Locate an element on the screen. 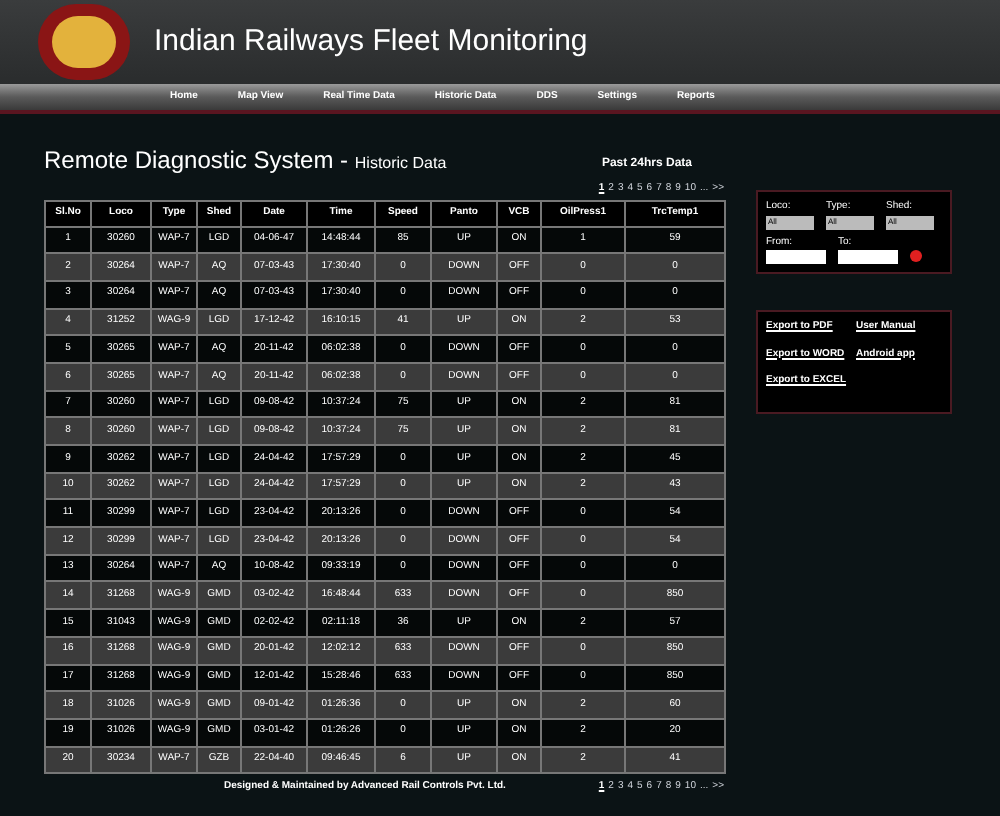  site-title: Indian Railways Fleet Monitoring is located at coordinates (371, 41).